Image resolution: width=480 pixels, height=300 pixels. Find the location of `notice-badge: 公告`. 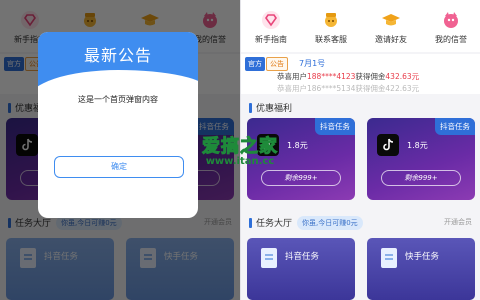

notice-badge: 公告 is located at coordinates (277, 64).